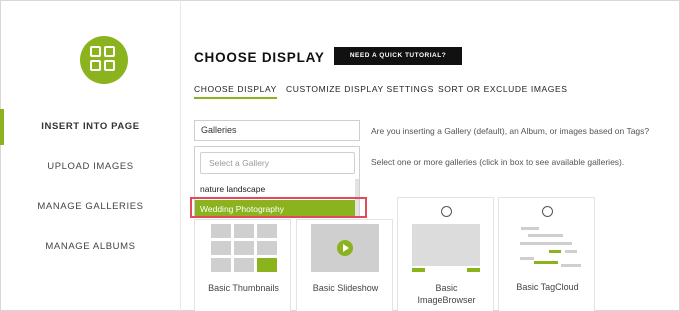 The image size is (680, 311). I want to click on page-title: CHOOSE DISPLAY, so click(259, 57).